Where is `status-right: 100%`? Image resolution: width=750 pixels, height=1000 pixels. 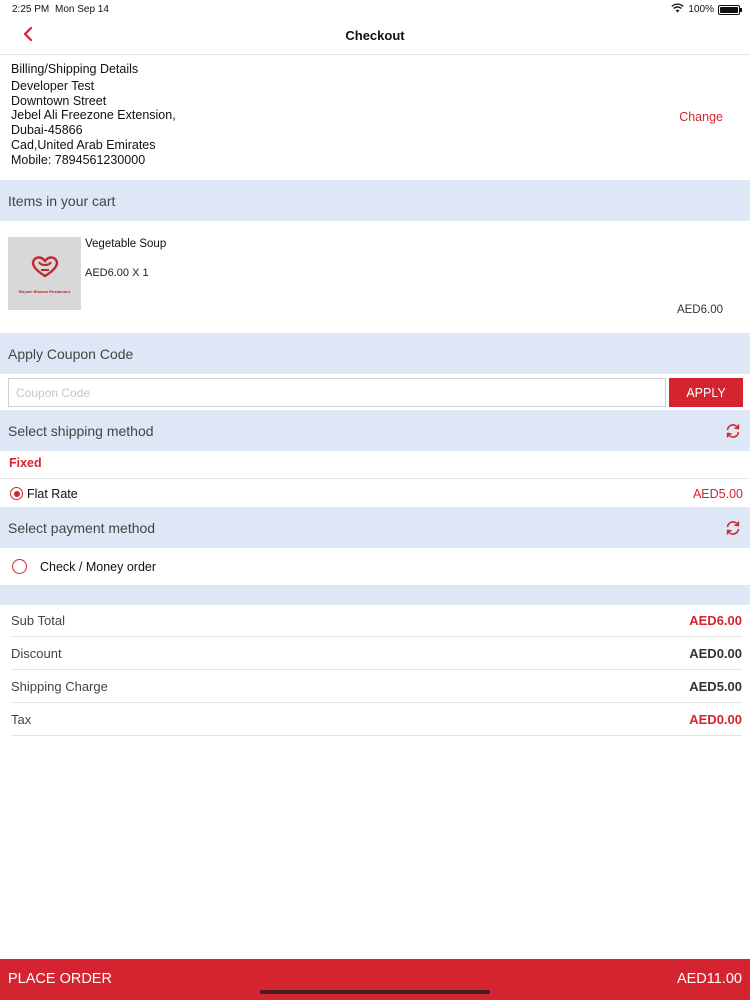
status-right: 100% is located at coordinates (706, 9).